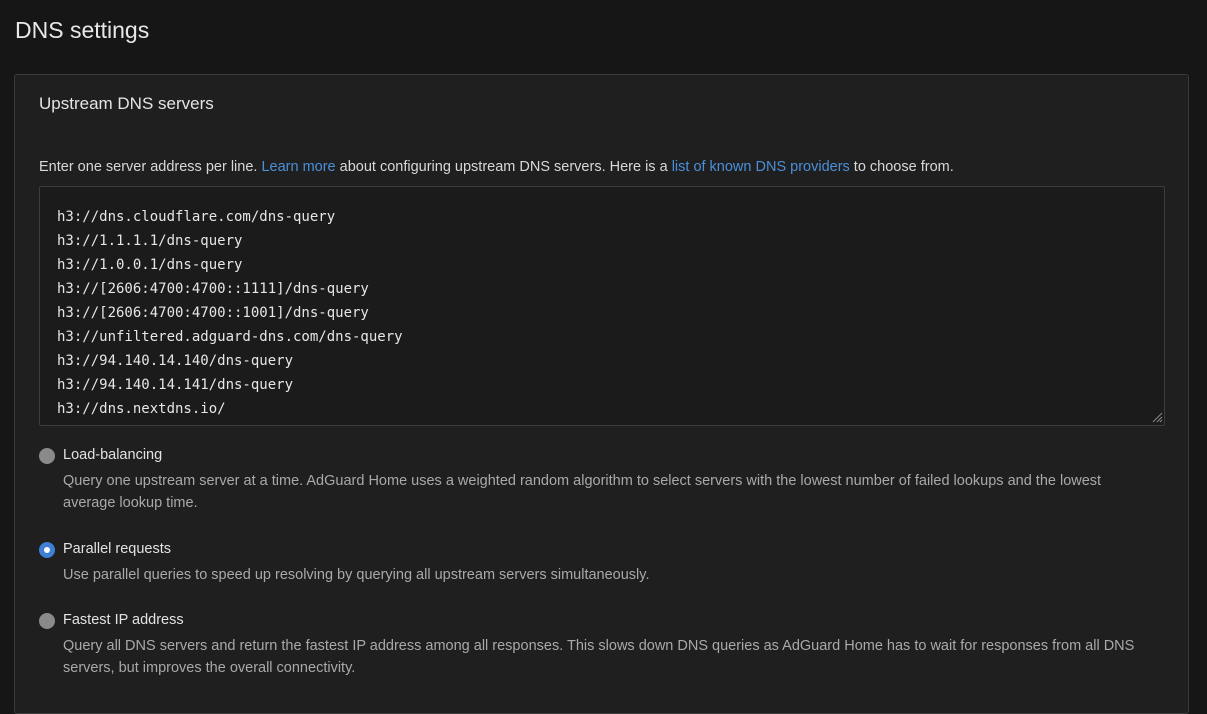  I want to click on hint-text-suffix: to choose from., so click(901, 167).